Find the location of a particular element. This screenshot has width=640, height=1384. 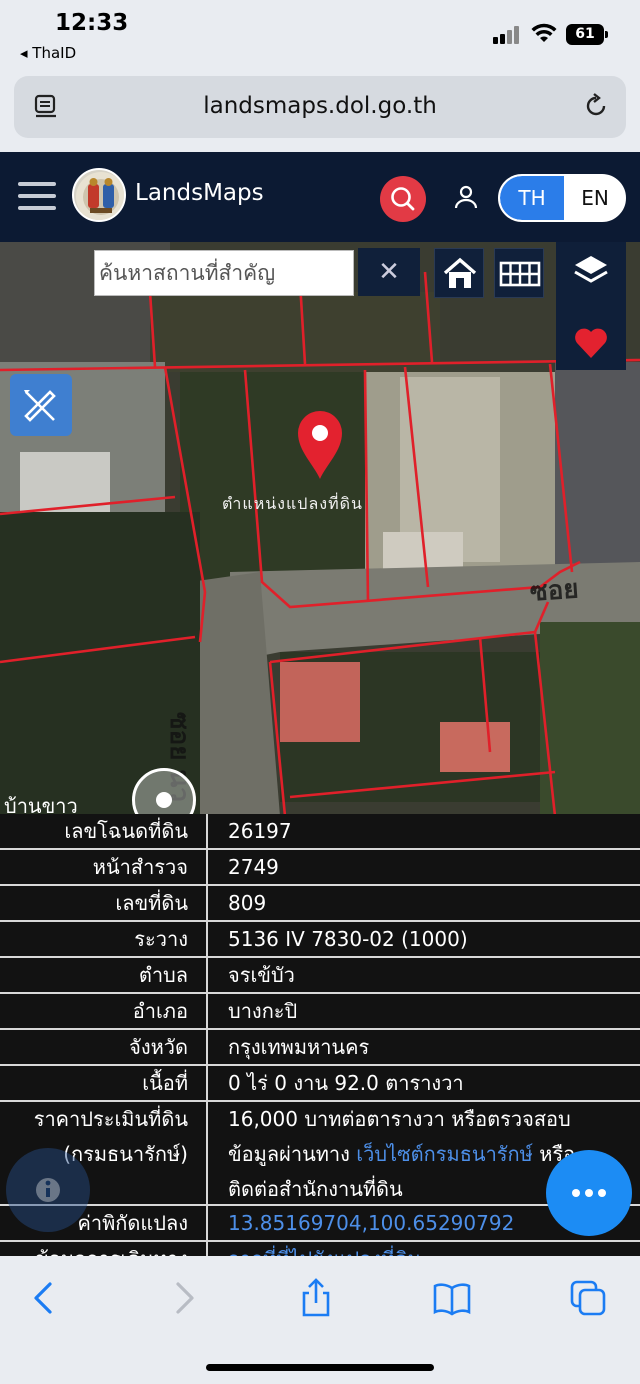

address-bar: landsmaps.dol.go.th is located at coordinates (320, 107).